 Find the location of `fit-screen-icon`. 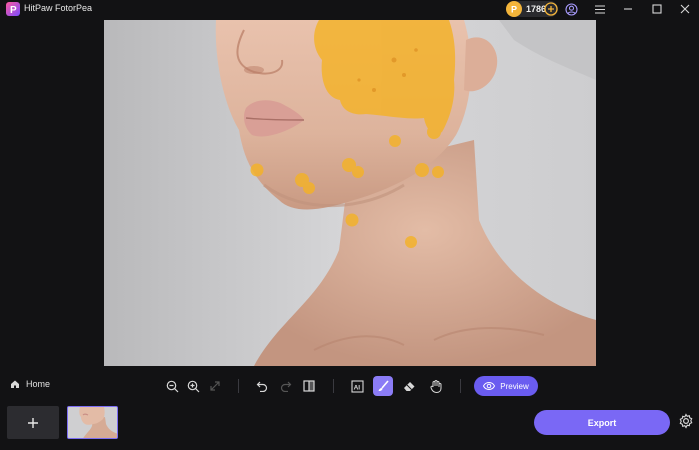

fit-screen-icon is located at coordinates (215, 386).